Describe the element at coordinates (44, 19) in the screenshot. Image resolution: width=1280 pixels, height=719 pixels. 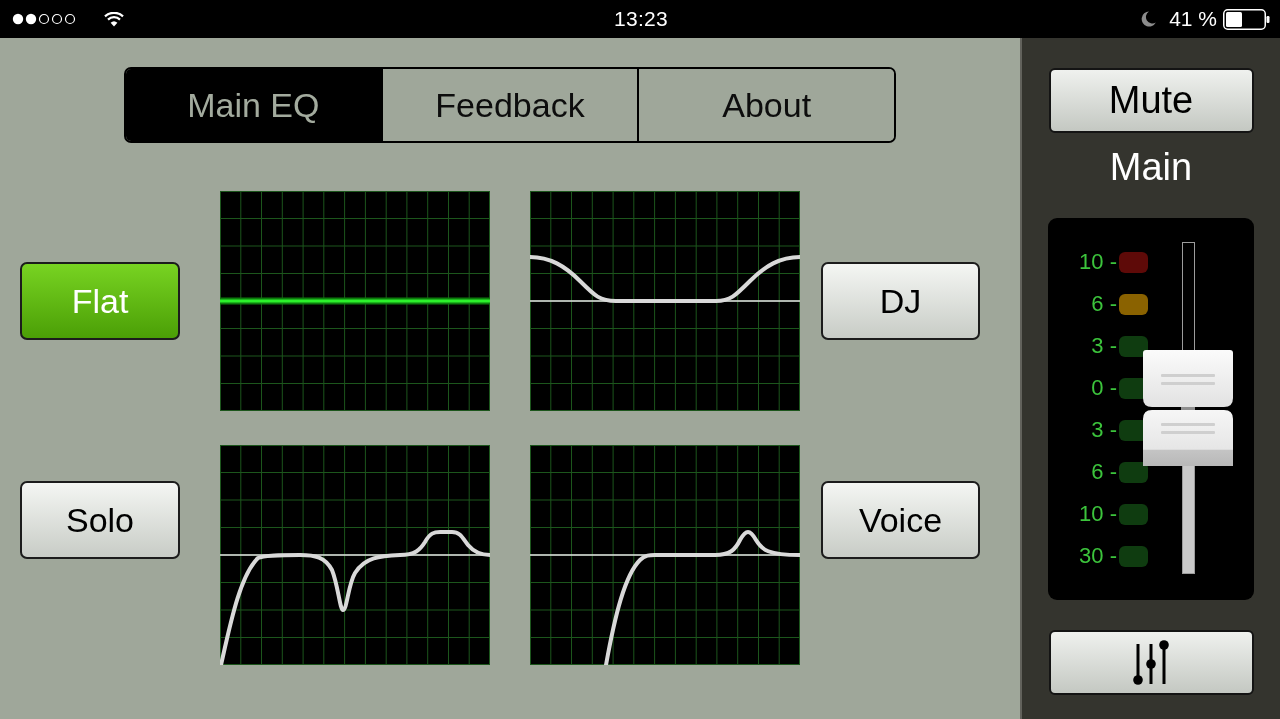
I see `signal-dots-icon` at that location.